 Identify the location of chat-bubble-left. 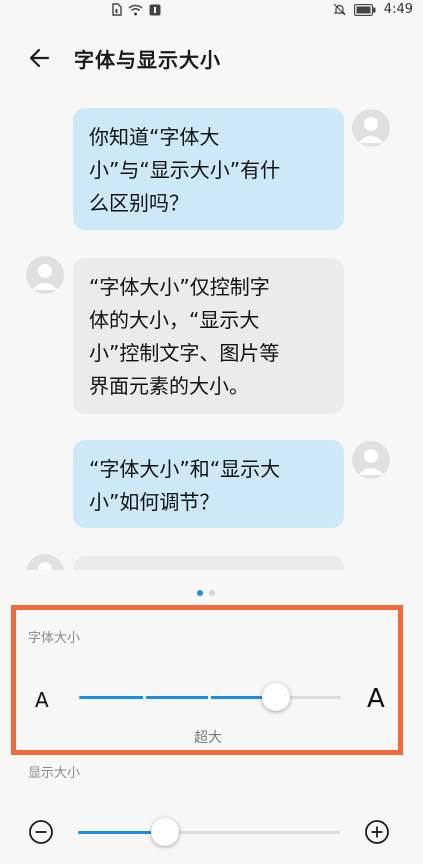
(208, 563).